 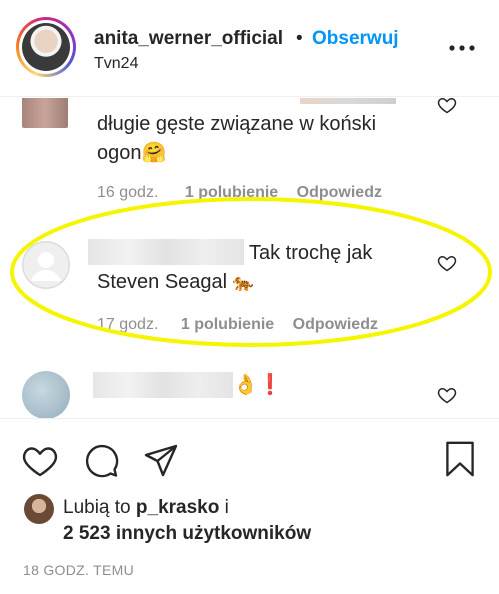 What do you see at coordinates (237, 138) in the screenshot?
I see `comment-text: długie gęste związane w koński ogon🤗` at bounding box center [237, 138].